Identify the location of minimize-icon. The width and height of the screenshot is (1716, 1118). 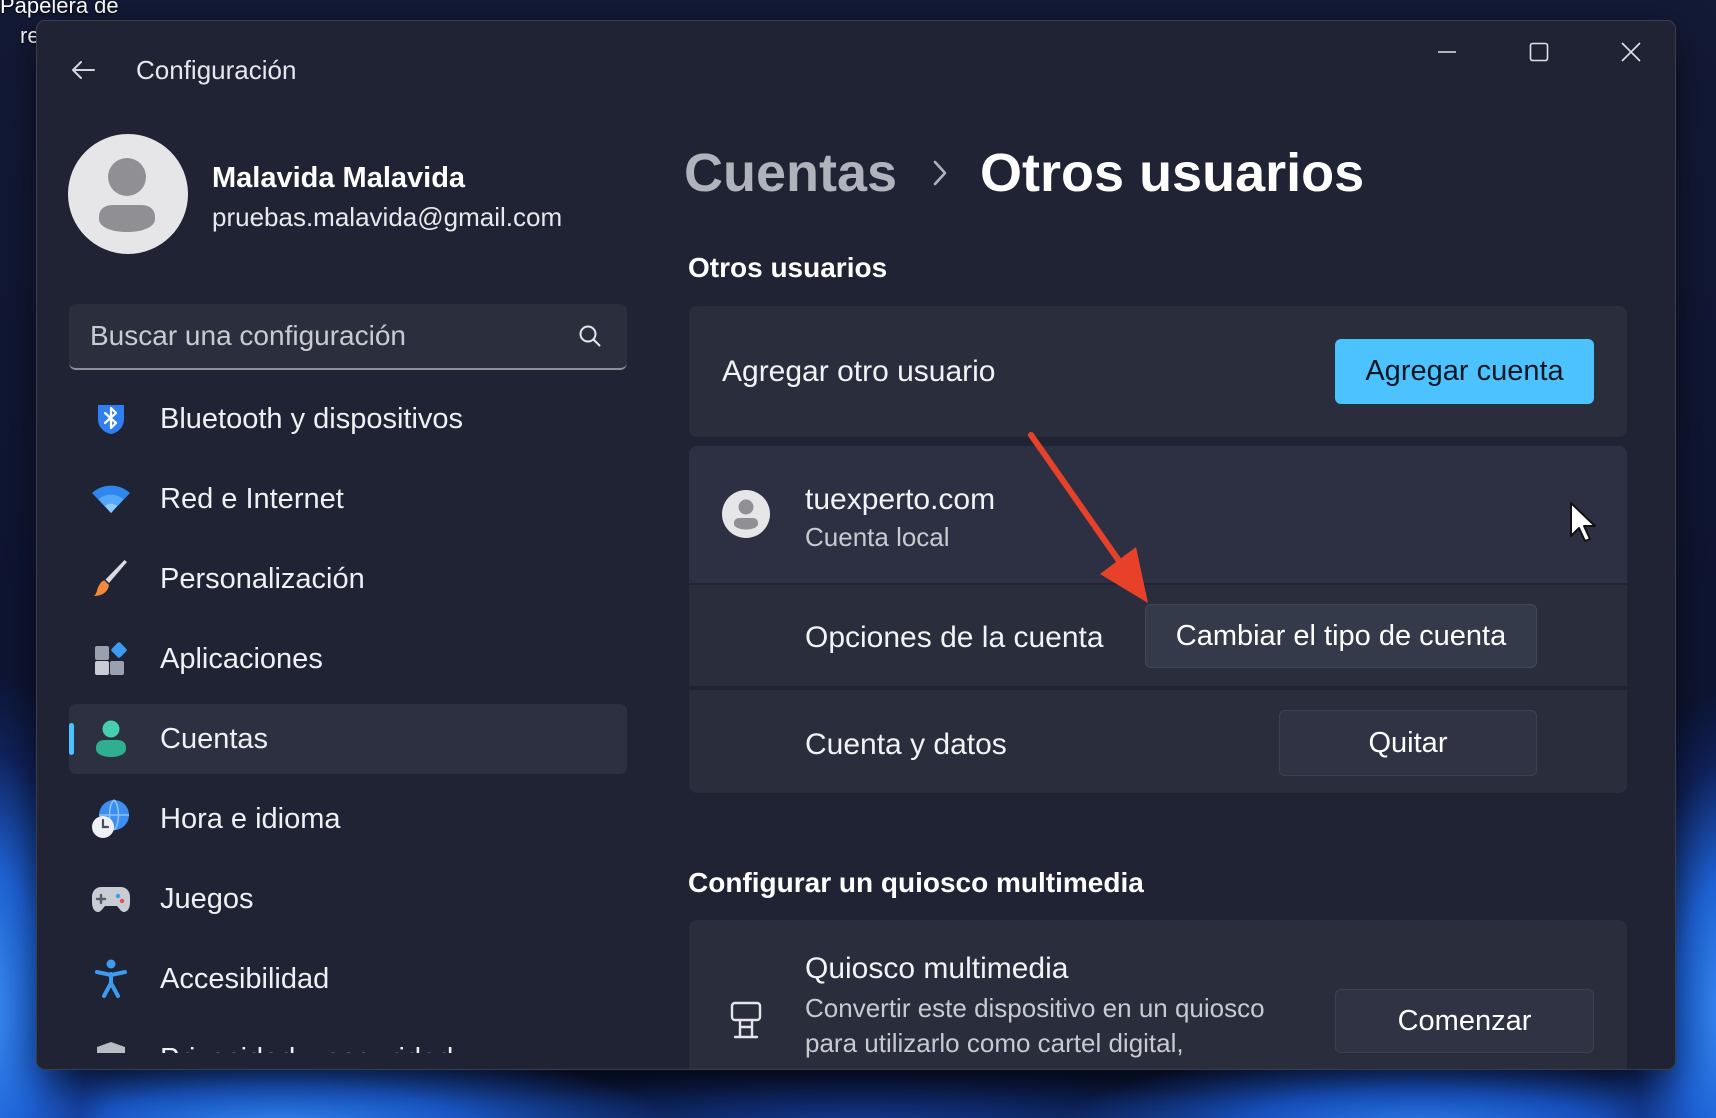
(1447, 52).